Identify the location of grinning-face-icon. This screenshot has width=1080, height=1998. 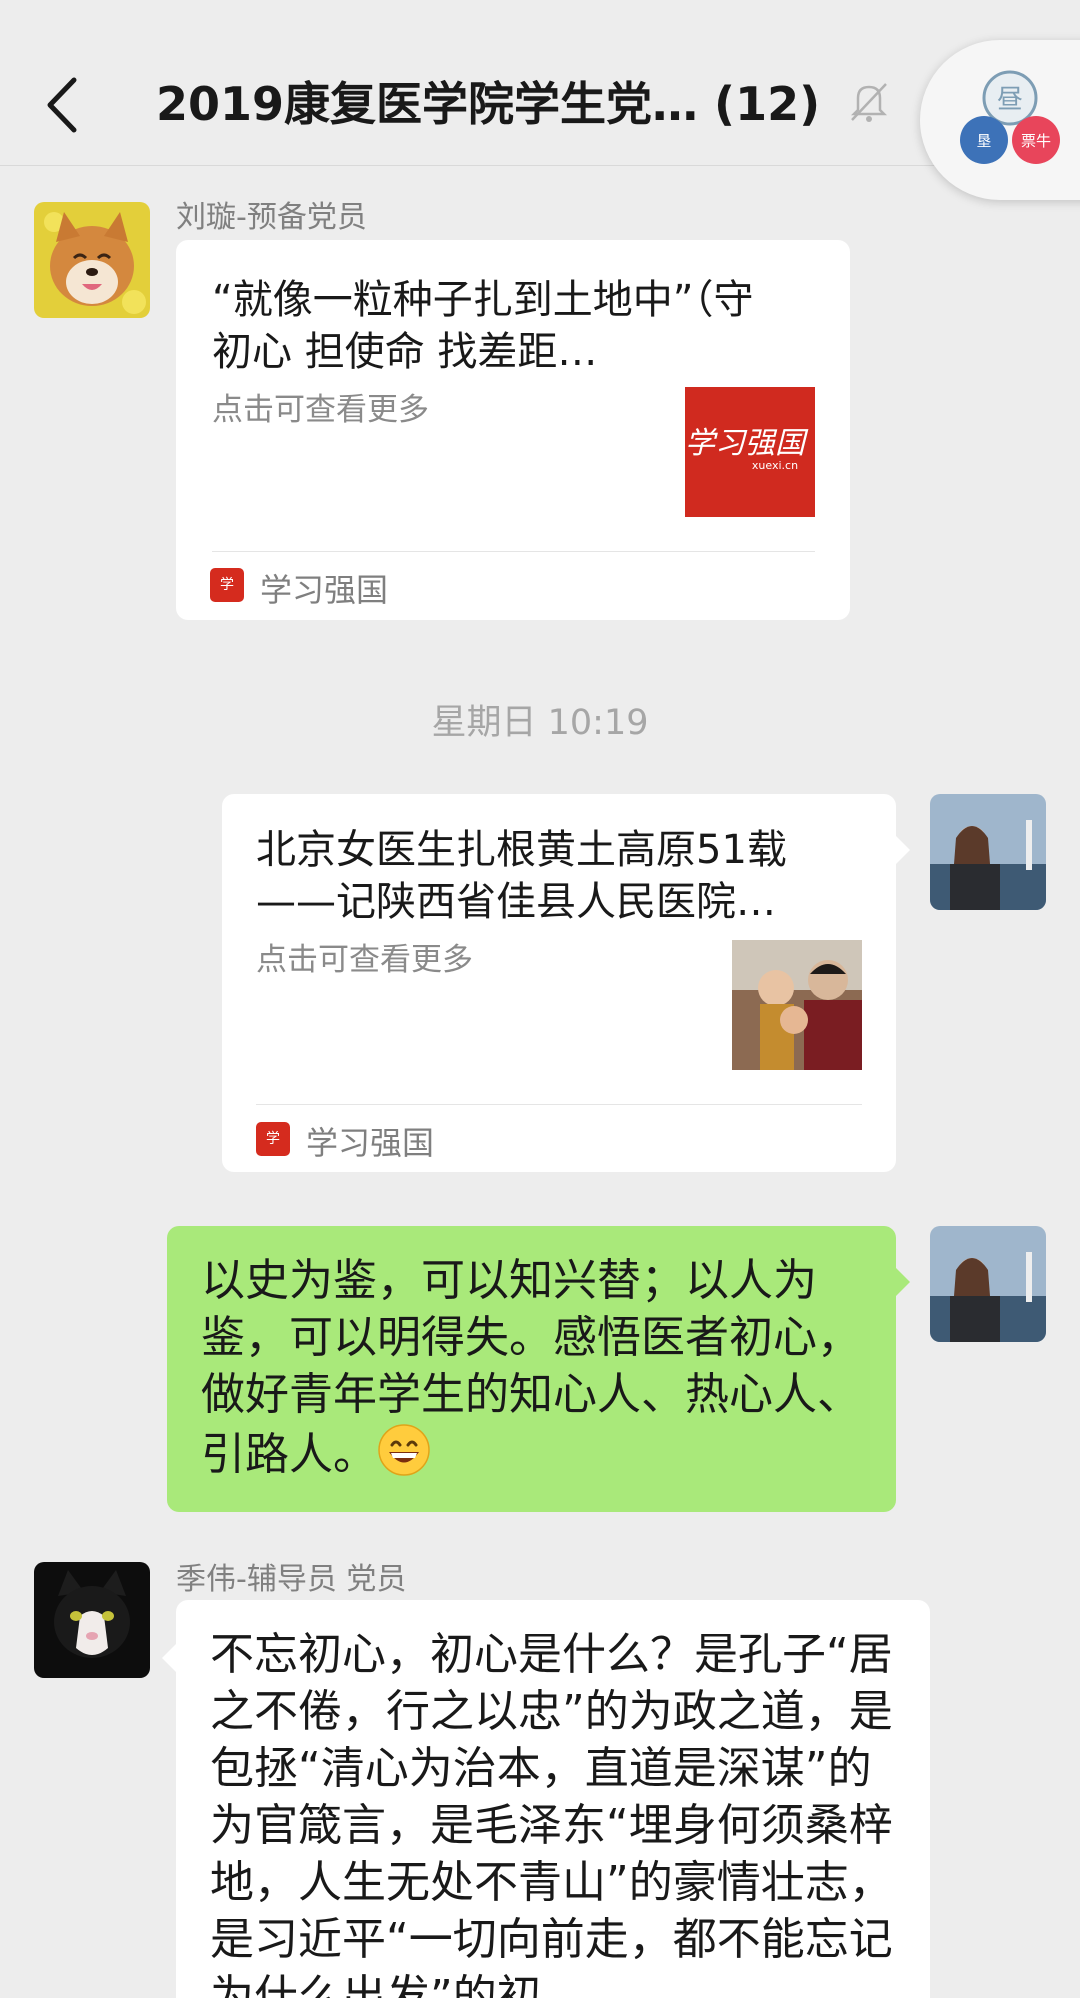
(404, 1450).